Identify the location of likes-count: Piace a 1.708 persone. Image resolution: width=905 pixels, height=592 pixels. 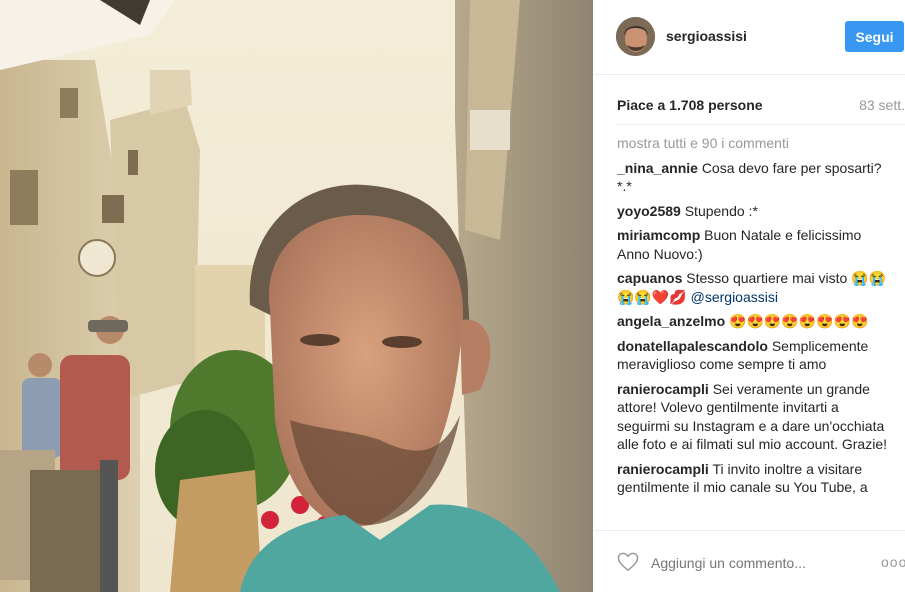
(690, 105).